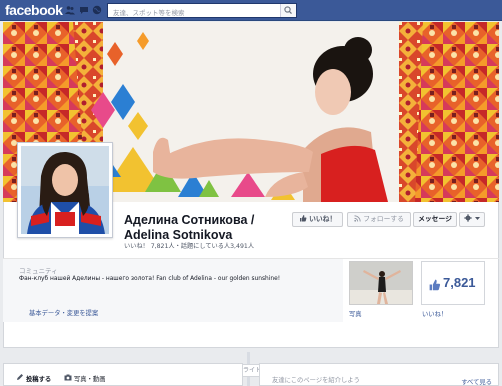 This screenshot has width=502, height=386. What do you see at coordinates (189, 220) in the screenshot?
I see `page-title-line1: Аделина Сотникова /` at bounding box center [189, 220].